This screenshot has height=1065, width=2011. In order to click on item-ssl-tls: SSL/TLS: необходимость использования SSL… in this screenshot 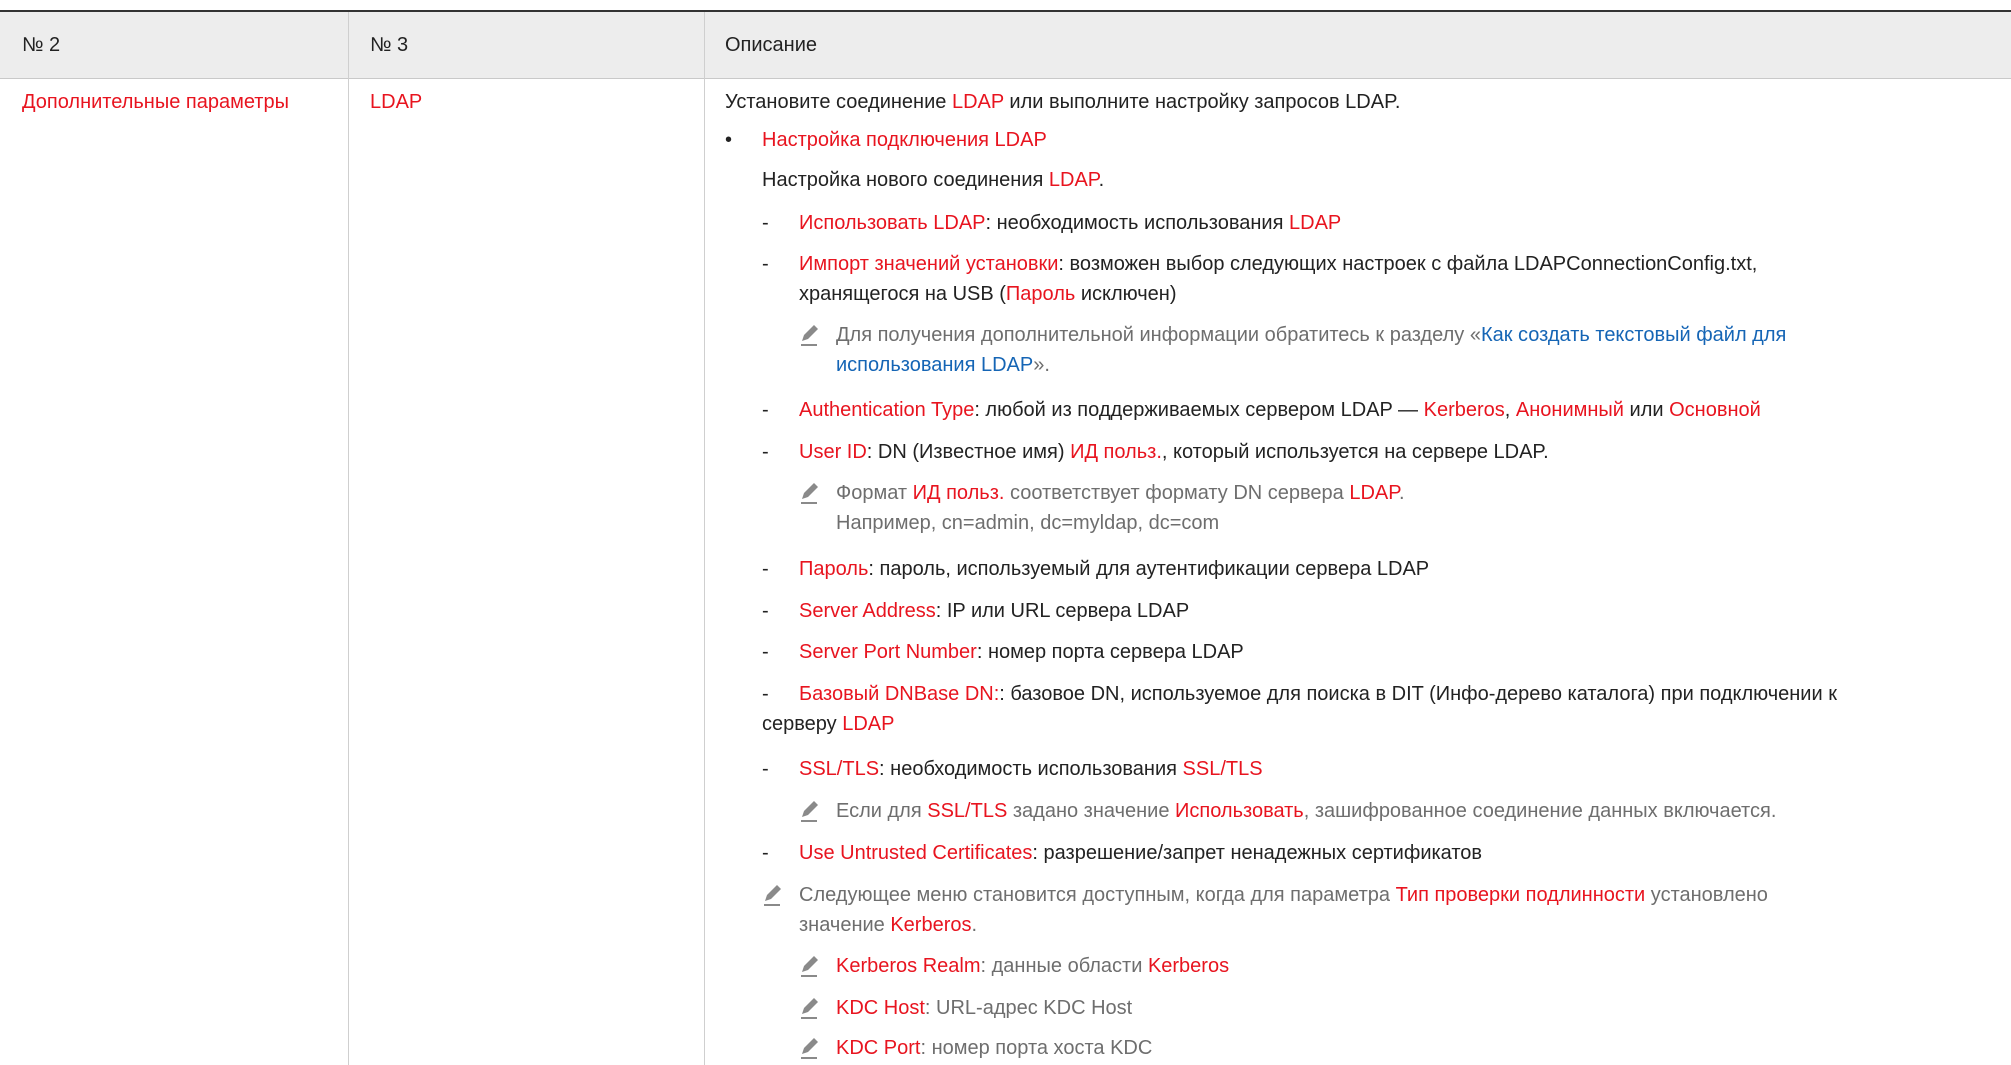, I will do `click(1031, 769)`.